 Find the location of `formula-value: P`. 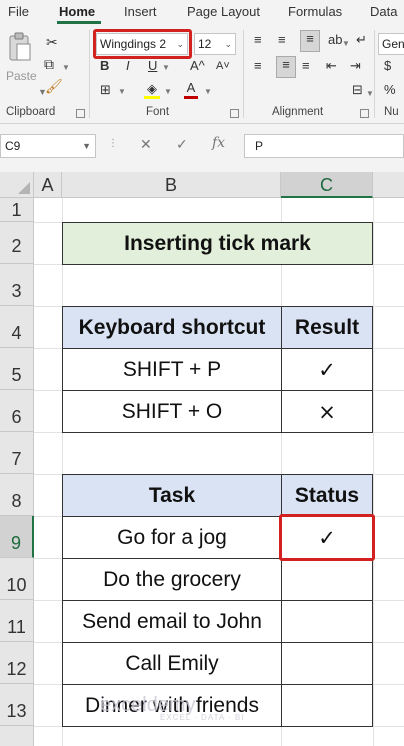

formula-value: P is located at coordinates (259, 146).